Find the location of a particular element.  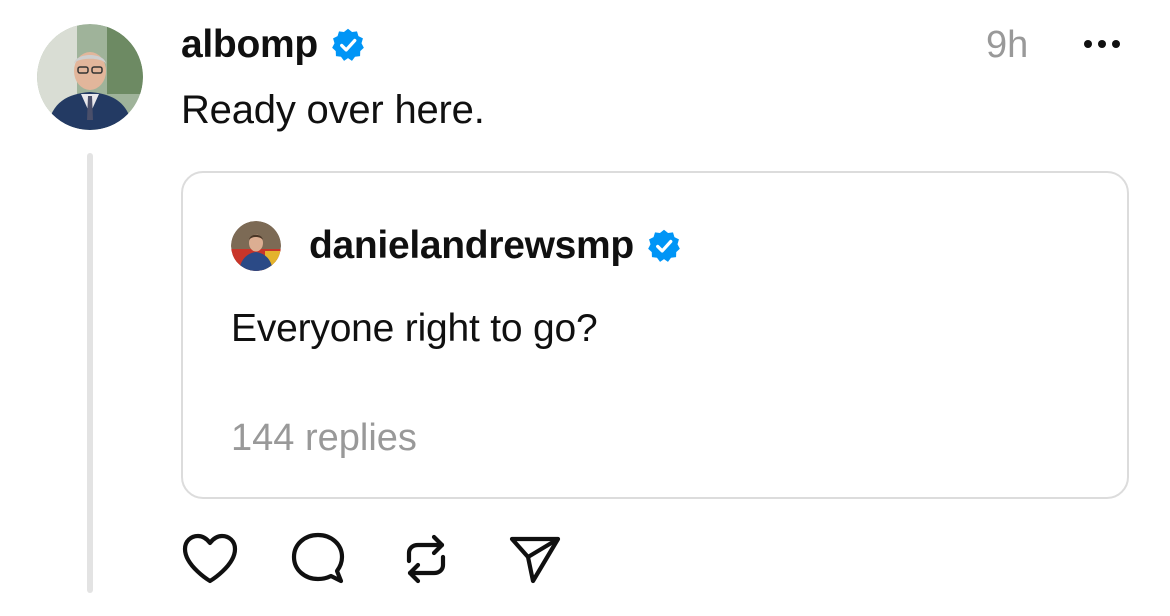

quoted-author-username: danielandrewsmp is located at coordinates (471, 246).